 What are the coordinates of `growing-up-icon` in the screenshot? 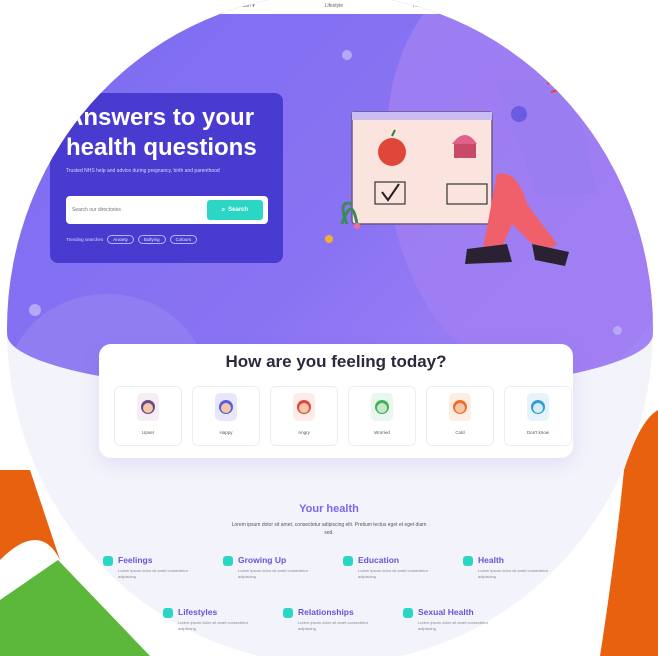 It's located at (228, 561).